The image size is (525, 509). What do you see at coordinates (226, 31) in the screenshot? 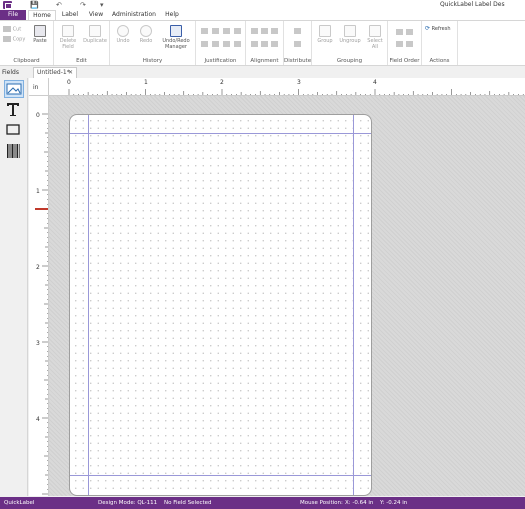
I see `justify-right-icon` at bounding box center [226, 31].